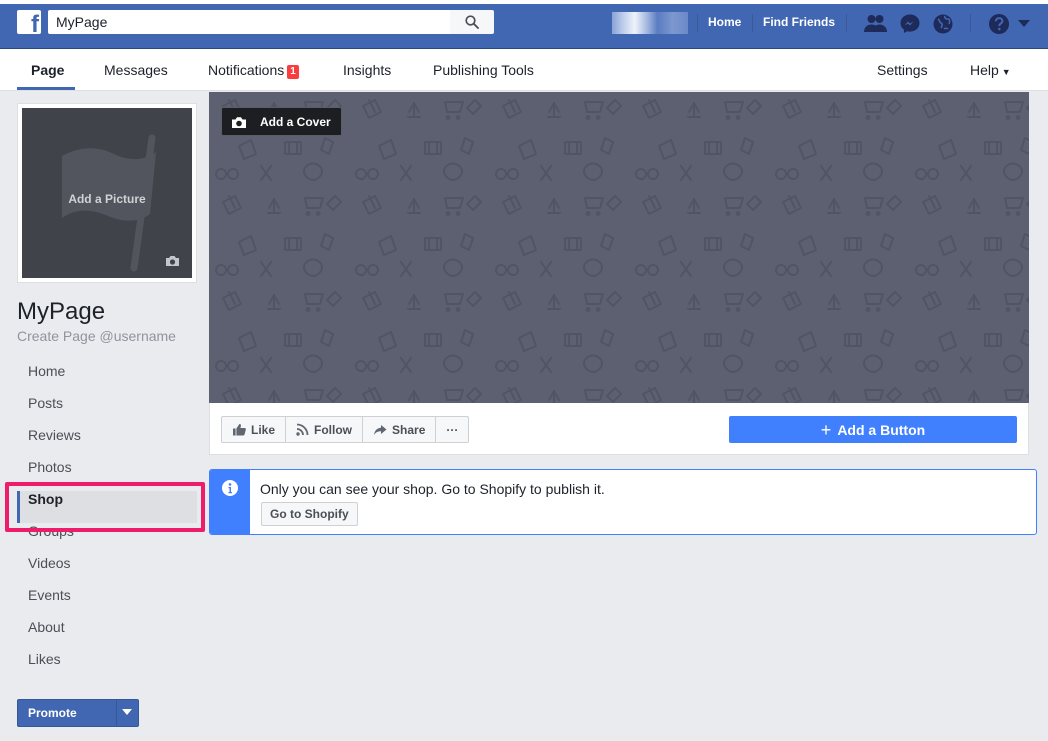  What do you see at coordinates (881, 429) in the screenshot?
I see `add-a-button-label: Add a Button` at bounding box center [881, 429].